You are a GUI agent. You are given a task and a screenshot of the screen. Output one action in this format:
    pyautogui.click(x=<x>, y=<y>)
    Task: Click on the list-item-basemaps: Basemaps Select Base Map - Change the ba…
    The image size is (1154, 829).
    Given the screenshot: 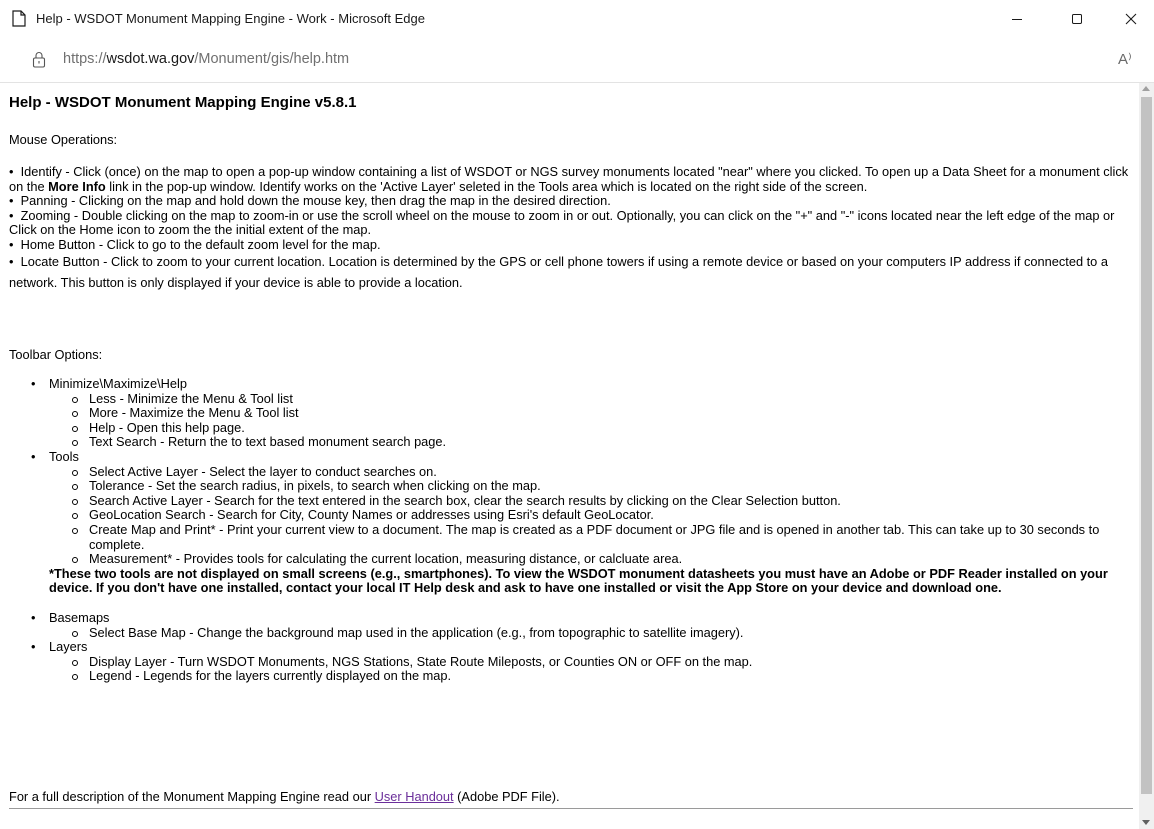 What is the action you would take?
    pyautogui.click(x=571, y=625)
    